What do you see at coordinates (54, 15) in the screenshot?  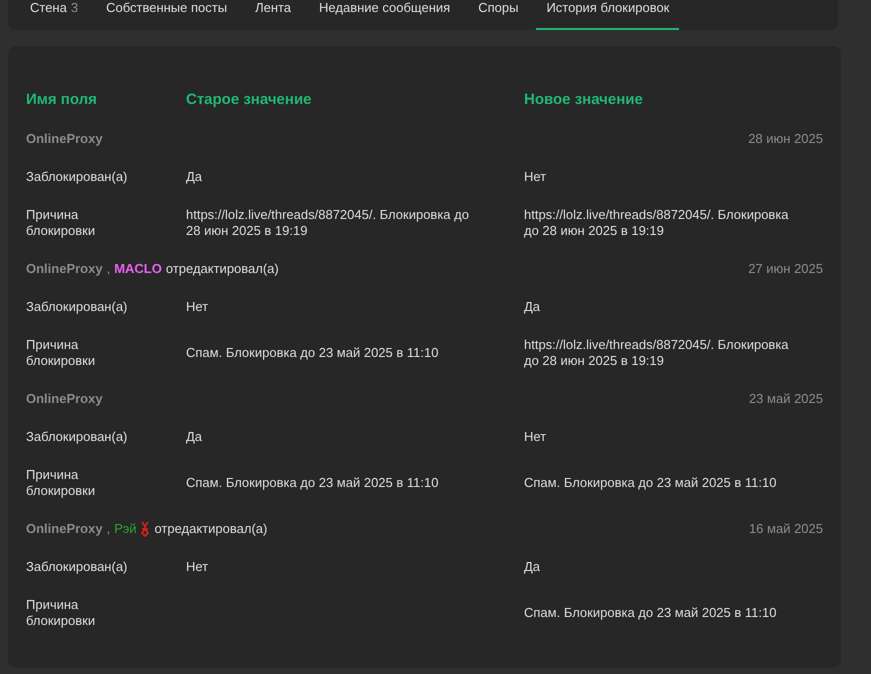 I see `tab: Стена 3` at bounding box center [54, 15].